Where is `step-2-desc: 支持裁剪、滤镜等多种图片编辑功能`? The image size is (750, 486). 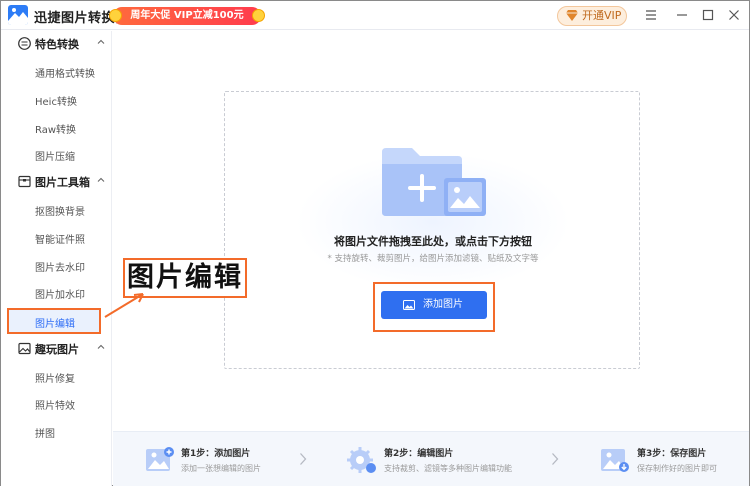 step-2-desc: 支持裁剪、滤镜等多种图片编辑功能 is located at coordinates (448, 468).